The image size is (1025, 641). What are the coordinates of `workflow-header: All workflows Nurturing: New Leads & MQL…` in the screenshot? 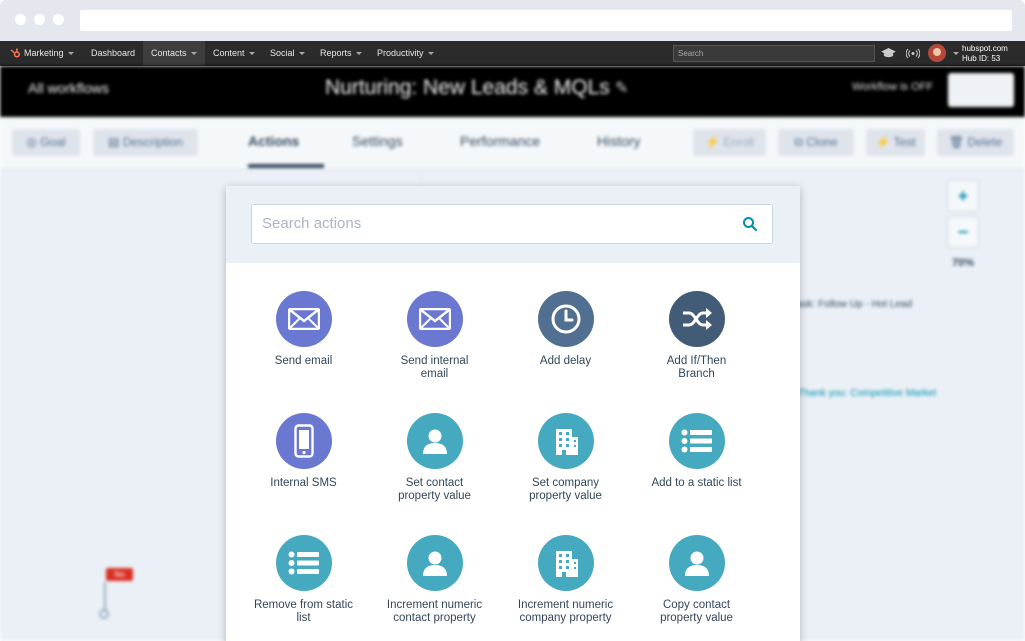 It's located at (512, 91).